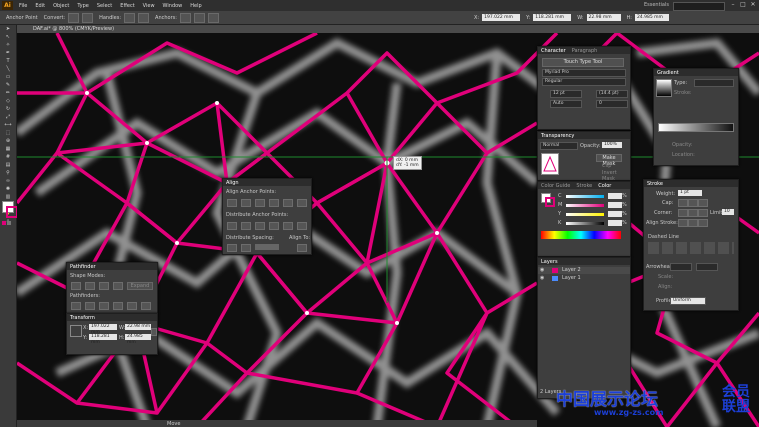 Image resolution: width=759 pixels, height=427 pixels. What do you see at coordinates (90, 286) in the screenshot?
I see `minus-front-icon` at bounding box center [90, 286].